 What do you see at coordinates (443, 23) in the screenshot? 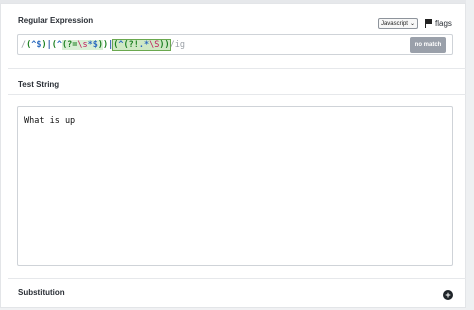
I see `flags-label: flags` at bounding box center [443, 23].